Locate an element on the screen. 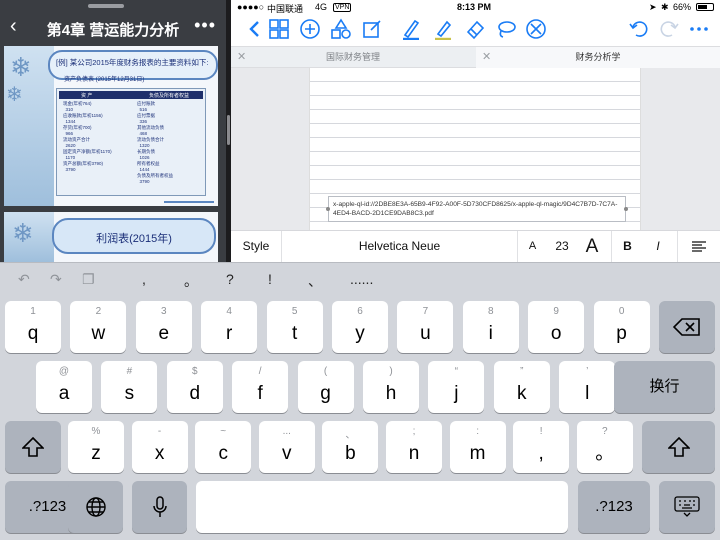  key-j: “j is located at coordinates (456, 387).